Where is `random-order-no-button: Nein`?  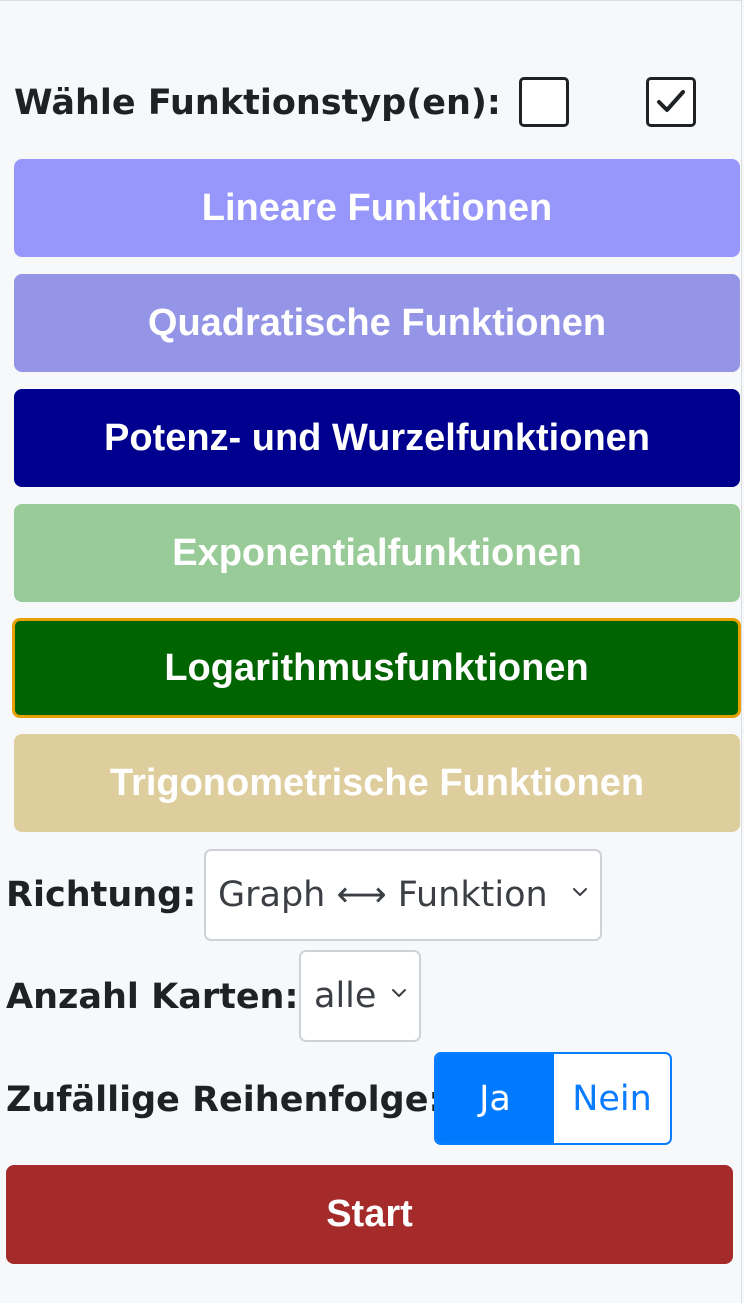
random-order-no-button: Nein is located at coordinates (612, 1098).